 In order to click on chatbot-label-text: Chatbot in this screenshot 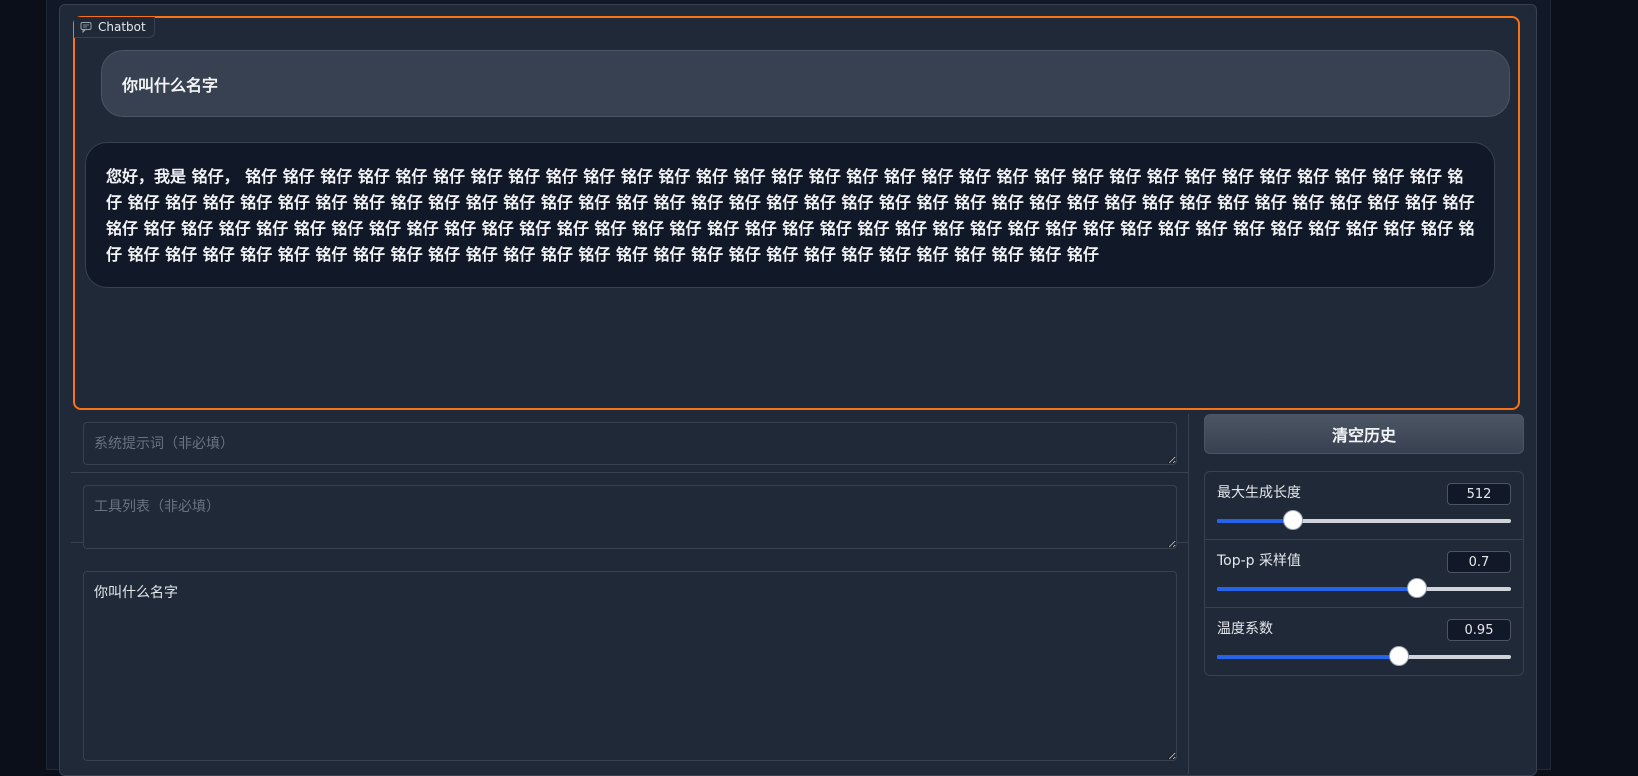, I will do `click(122, 27)`.